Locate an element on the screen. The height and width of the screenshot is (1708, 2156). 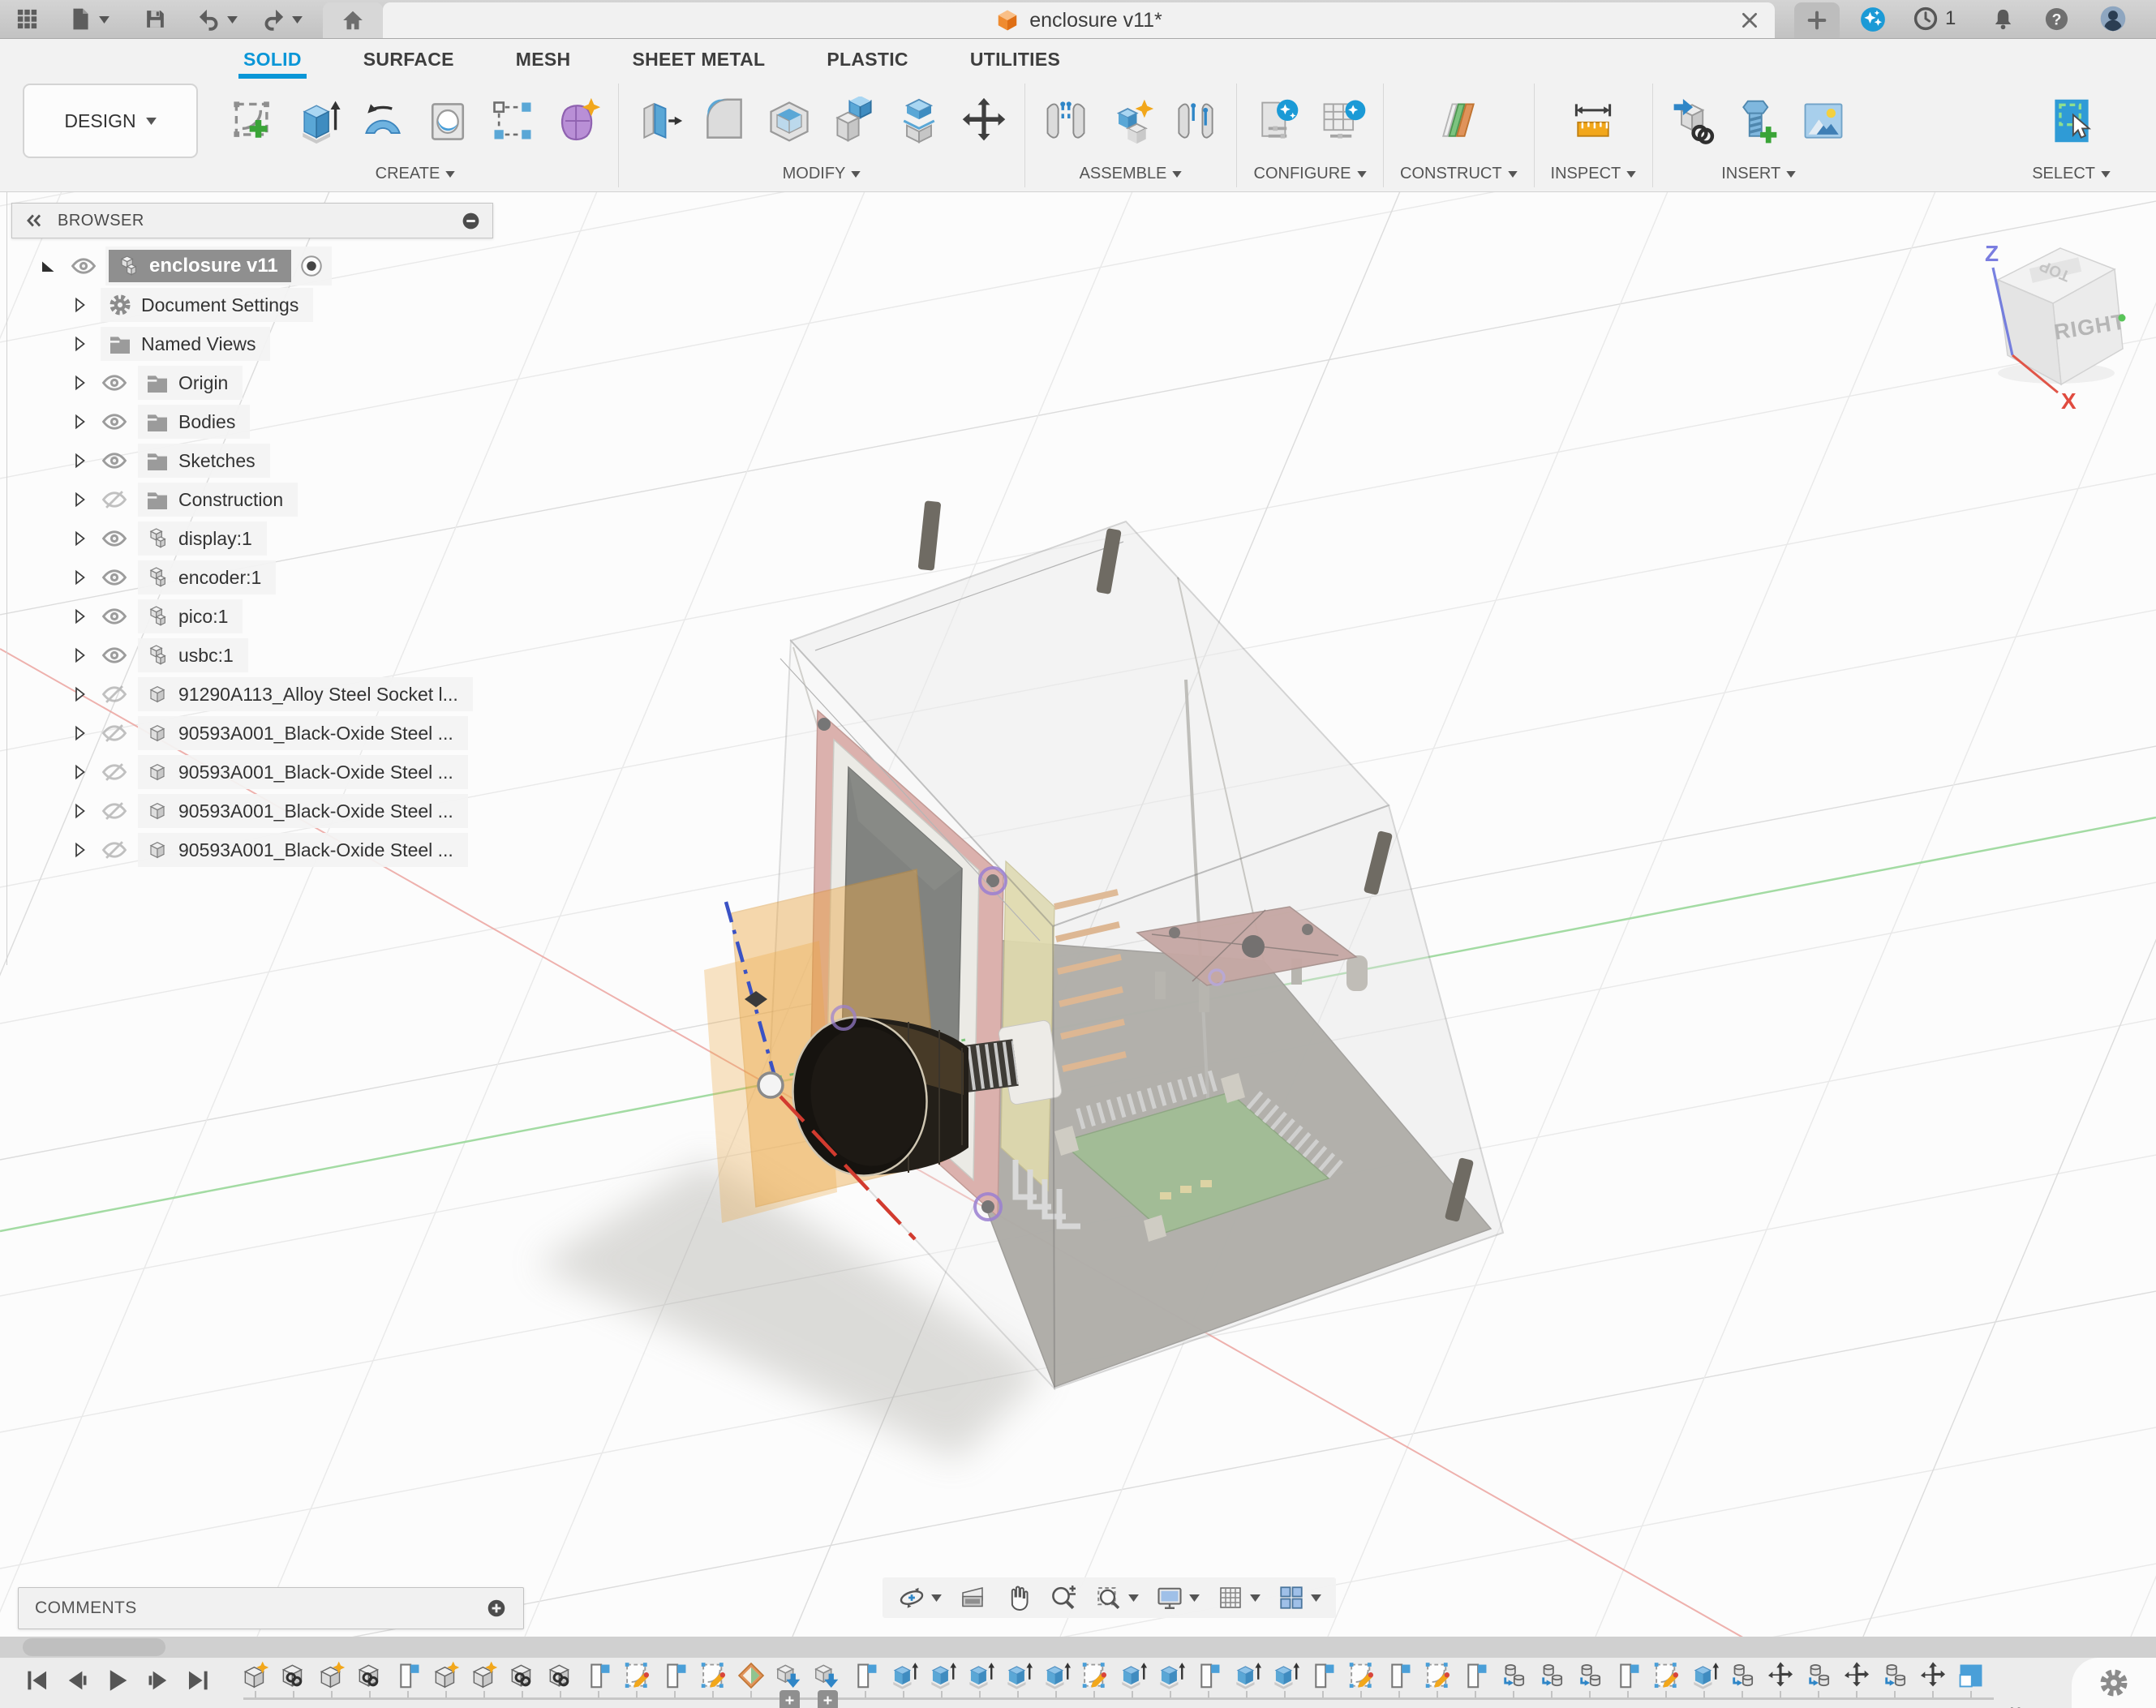
collapse-all-icon is located at coordinates (471, 221).